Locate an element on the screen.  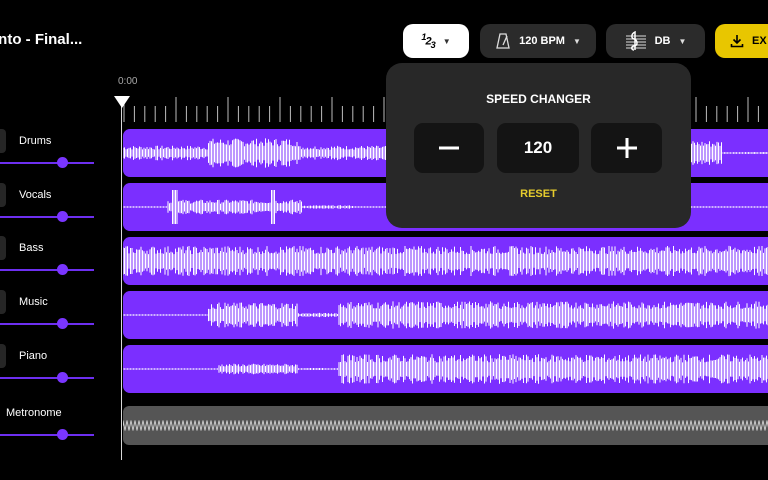
export-label: EX is located at coordinates (759, 41).